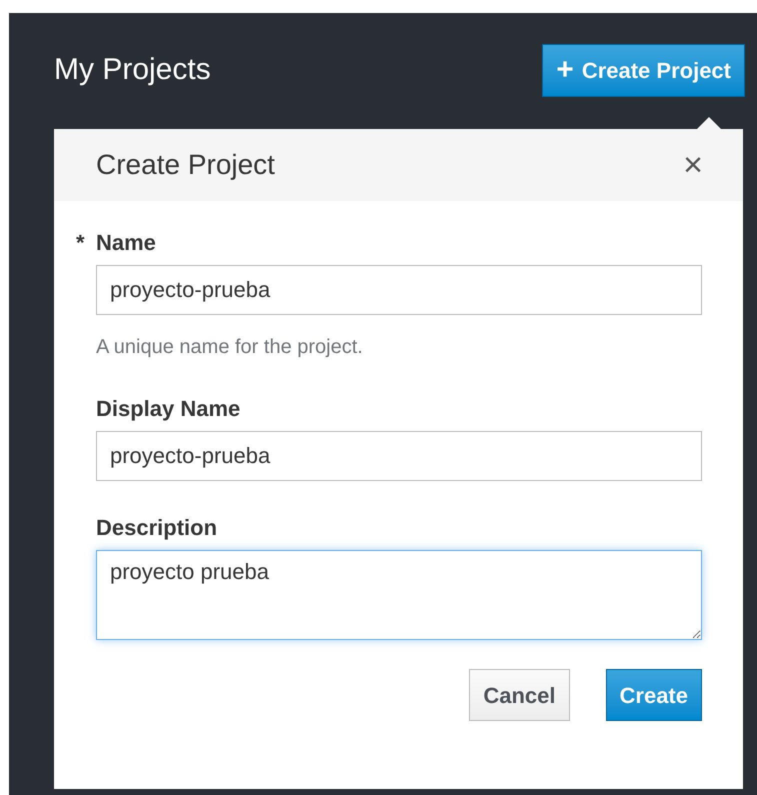 The width and height of the screenshot is (757, 795). What do you see at coordinates (157, 528) in the screenshot?
I see `field-label: Description` at bounding box center [157, 528].